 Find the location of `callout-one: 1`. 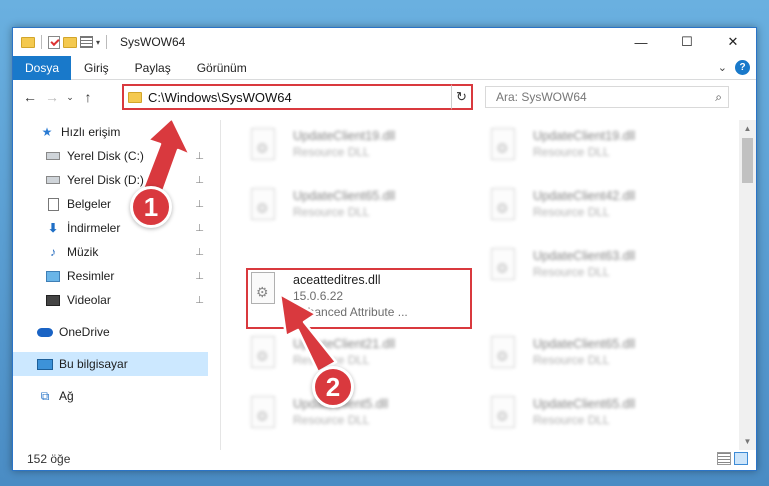

callout-one: 1 is located at coordinates (151, 207).